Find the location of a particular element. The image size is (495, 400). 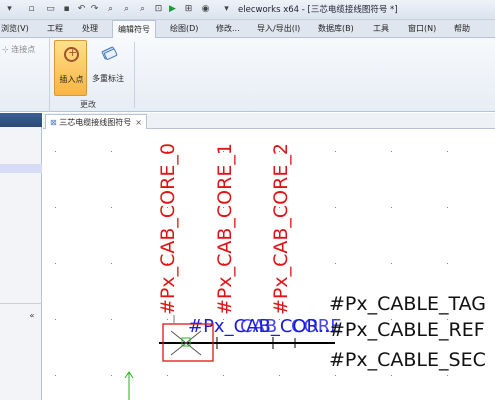

undo-icon: ↶ is located at coordinates (81, 9).